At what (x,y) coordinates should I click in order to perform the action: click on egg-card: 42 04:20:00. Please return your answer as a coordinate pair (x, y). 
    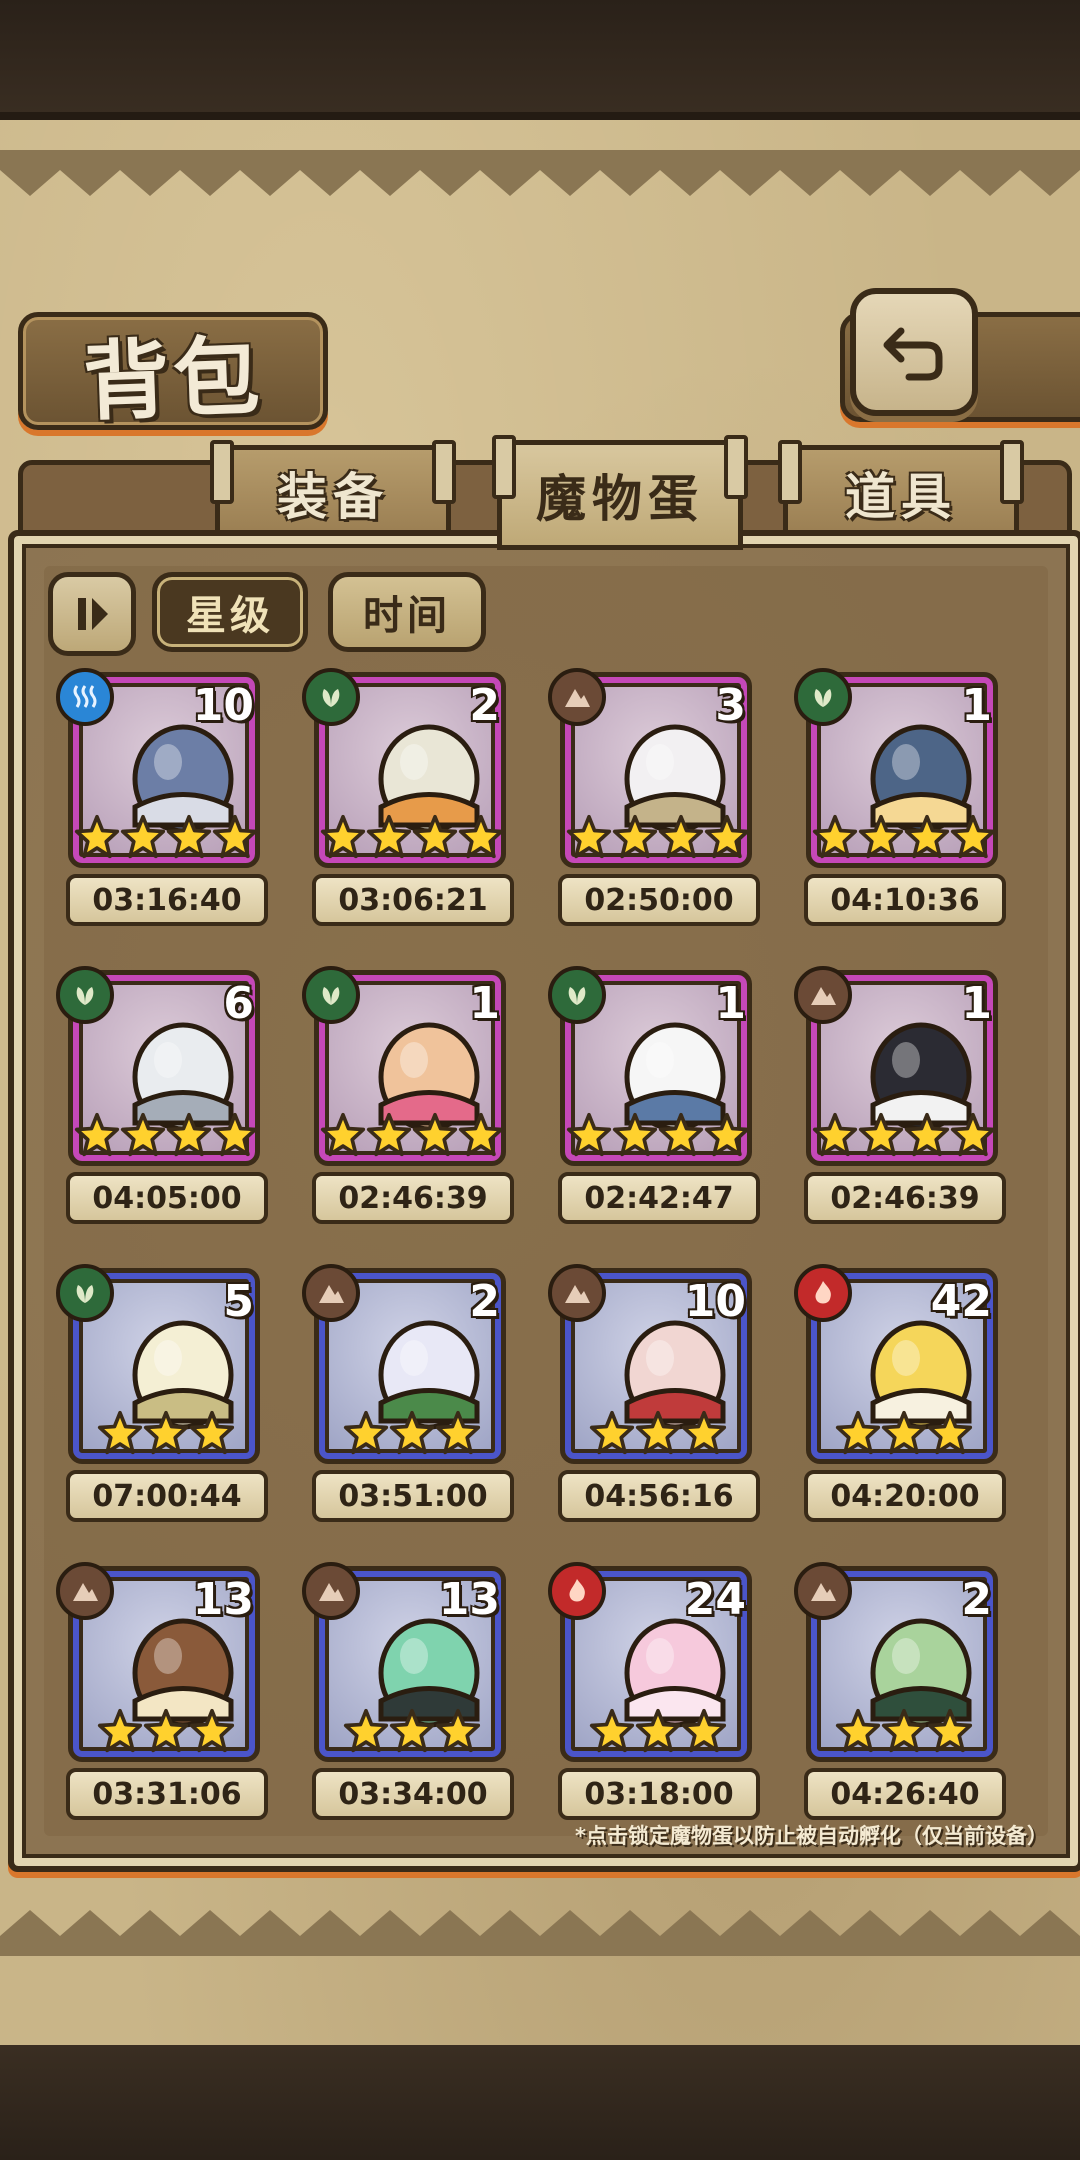
    Looking at the image, I should click on (904, 1398).